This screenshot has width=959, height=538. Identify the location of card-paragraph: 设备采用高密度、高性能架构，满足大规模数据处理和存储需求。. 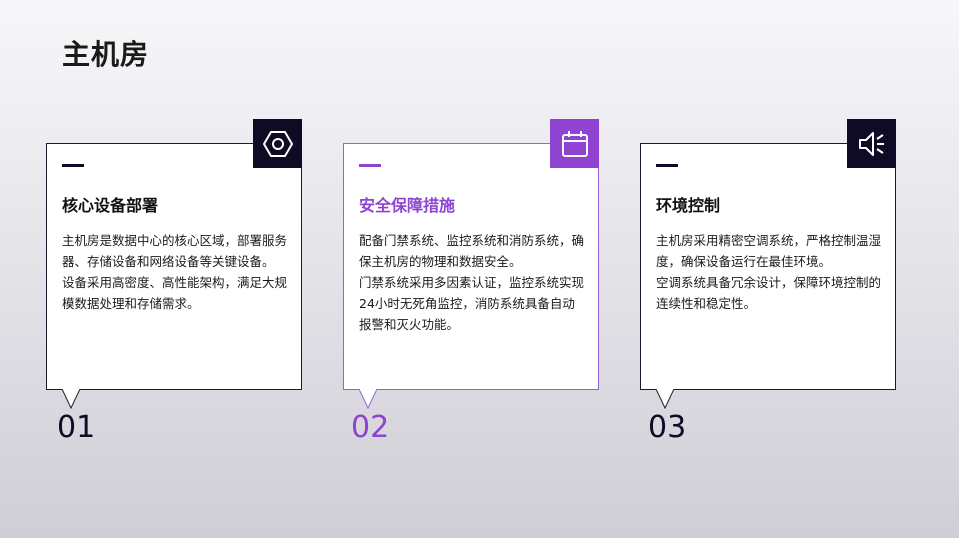
(175, 293).